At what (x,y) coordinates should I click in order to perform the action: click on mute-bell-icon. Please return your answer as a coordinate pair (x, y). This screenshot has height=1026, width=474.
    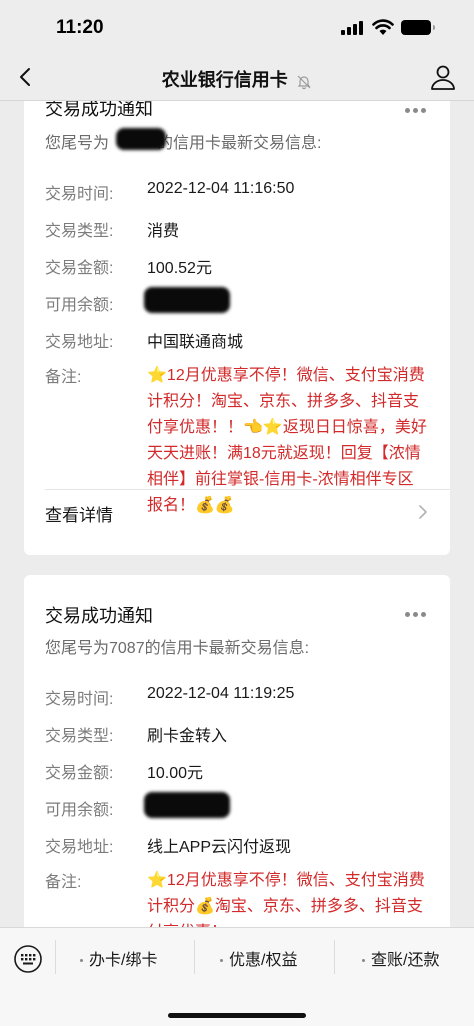
    Looking at the image, I should click on (304, 82).